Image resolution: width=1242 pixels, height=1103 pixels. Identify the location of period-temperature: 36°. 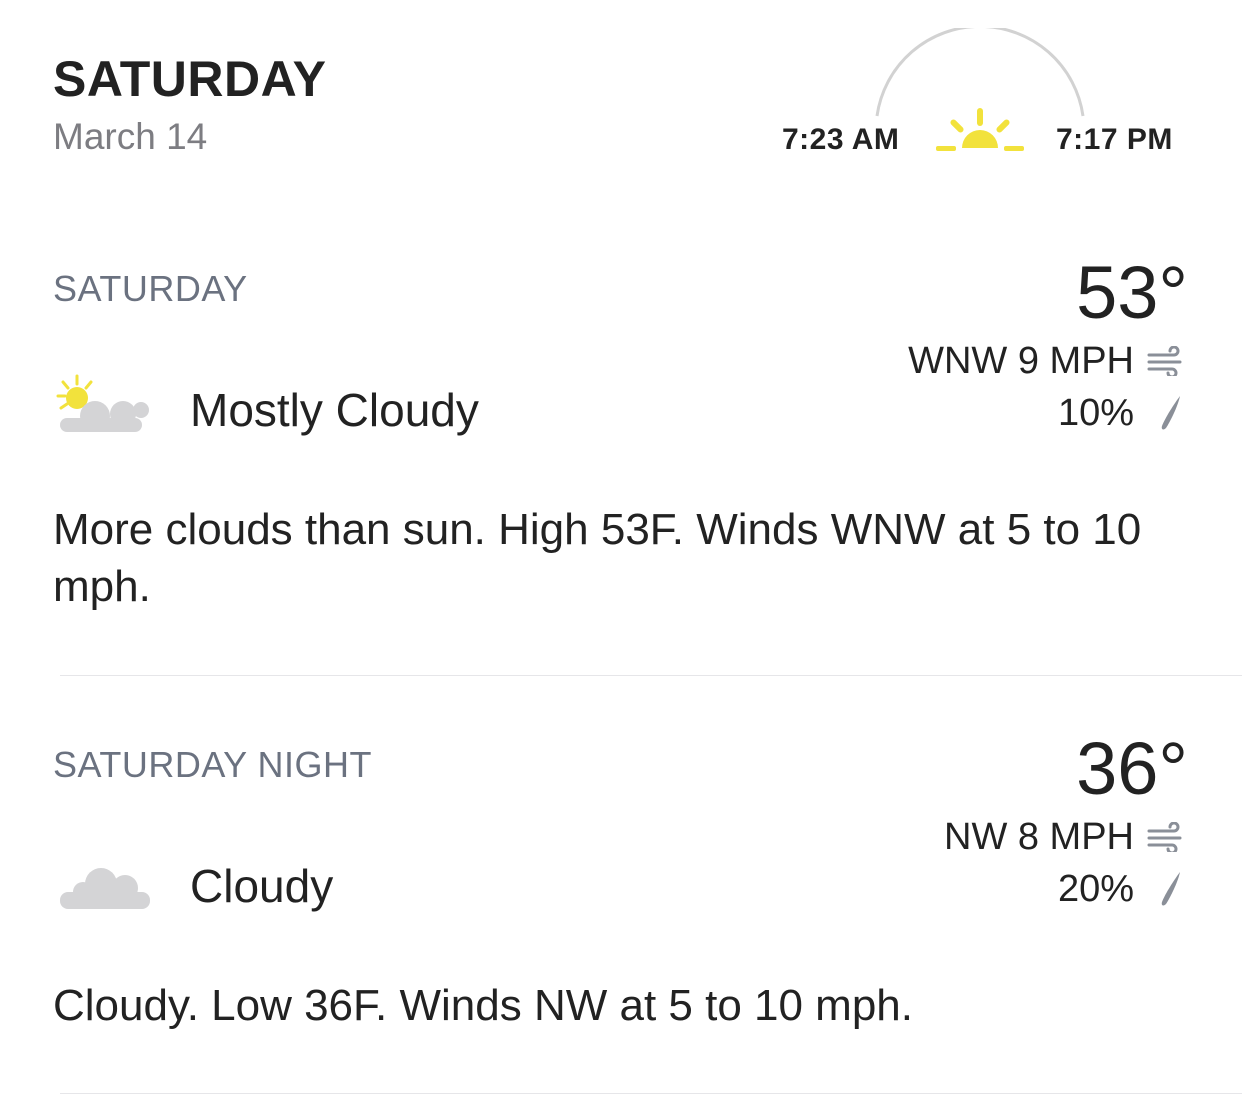
(1132, 768).